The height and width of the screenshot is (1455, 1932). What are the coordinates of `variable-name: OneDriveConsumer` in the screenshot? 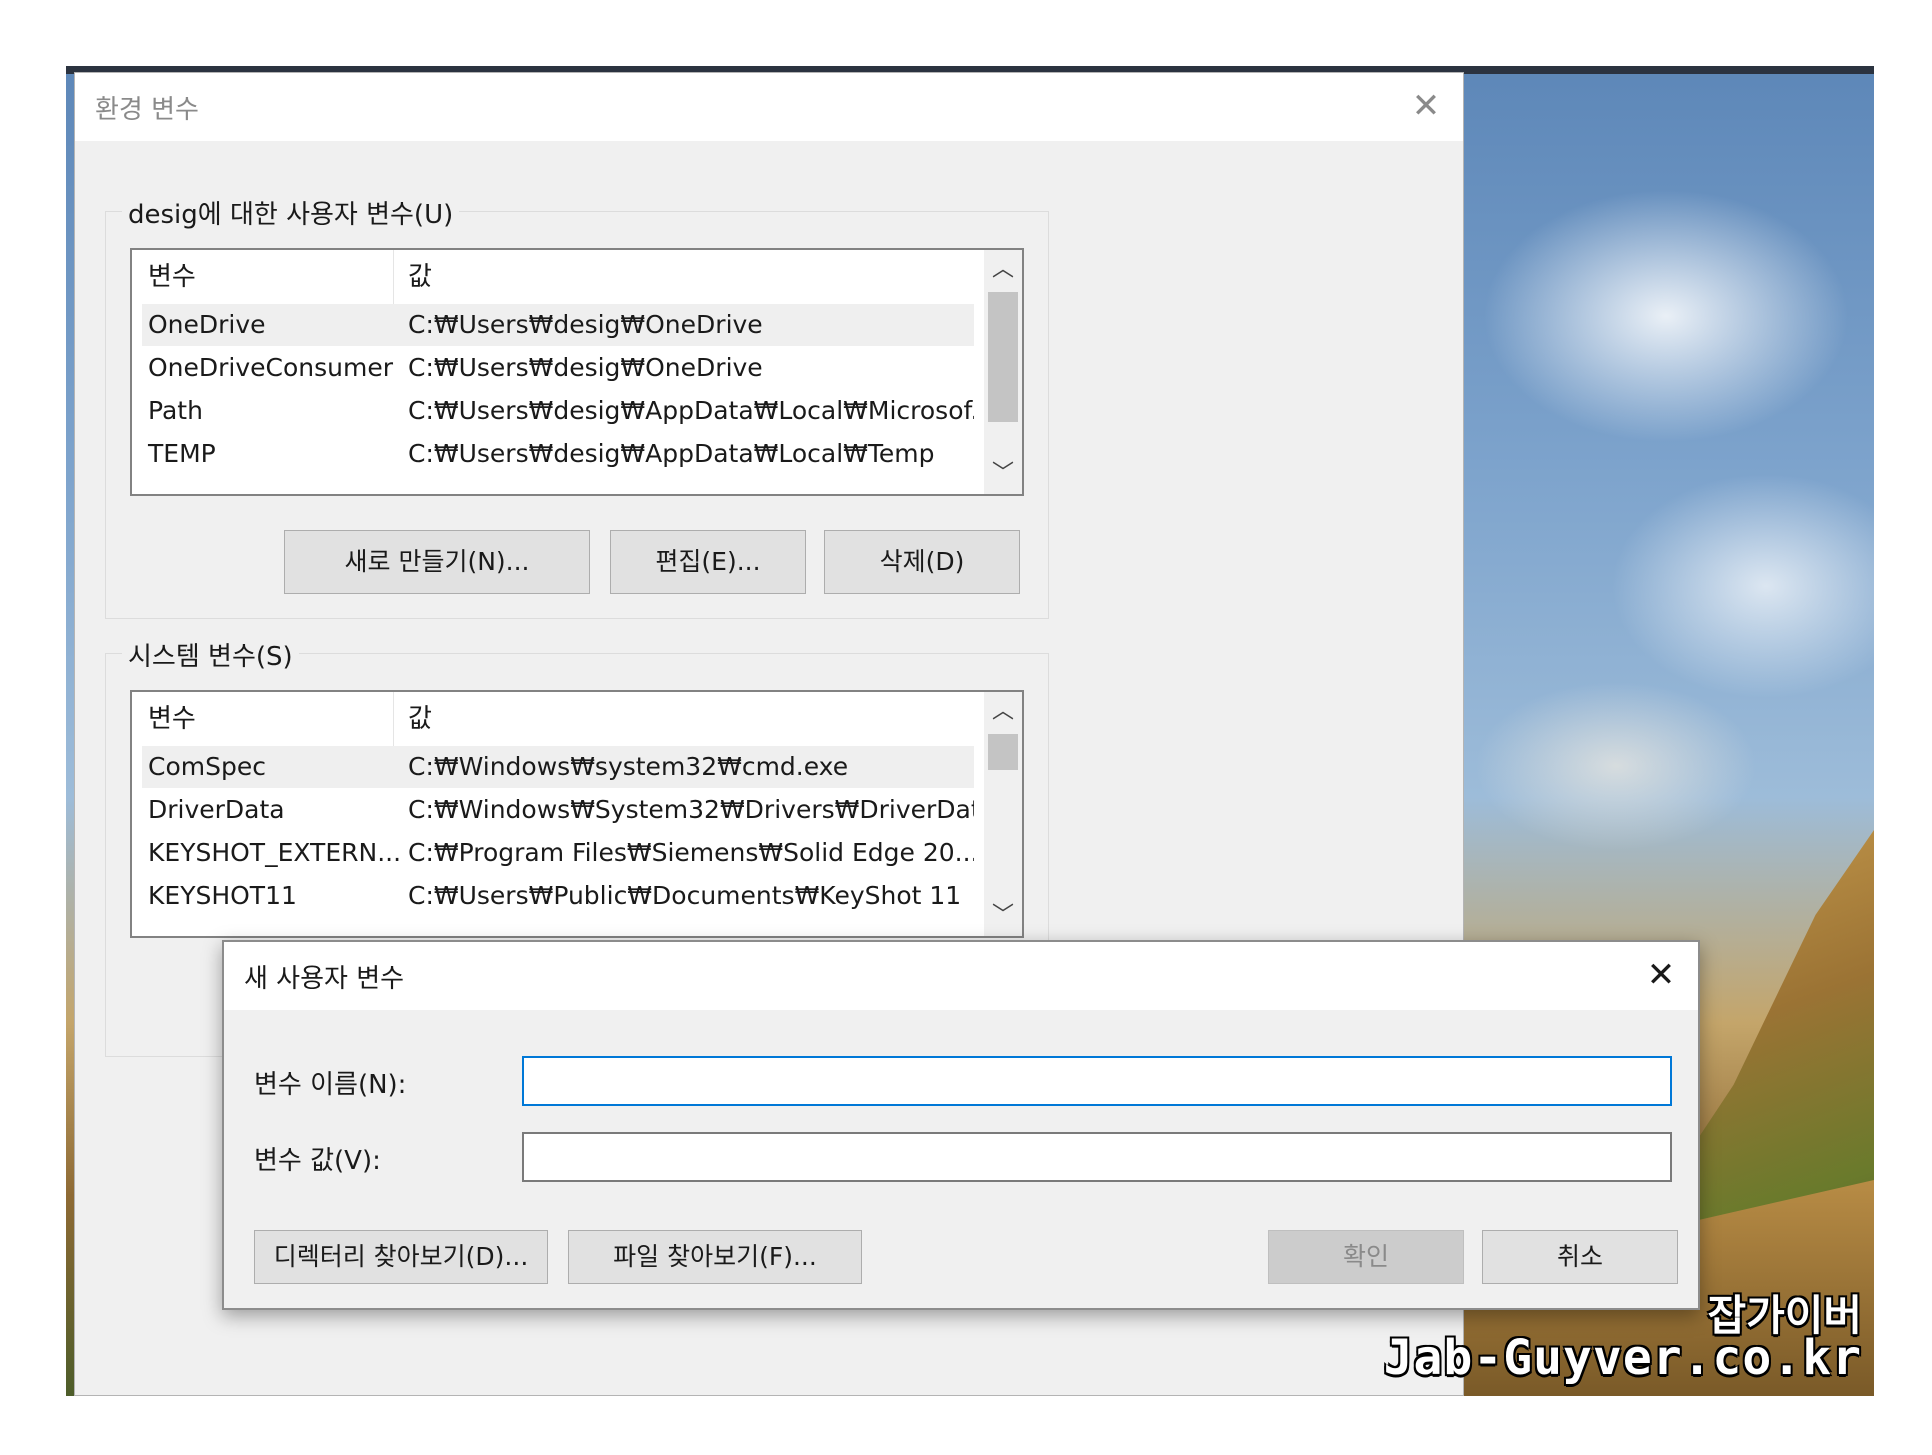 It's located at (271, 367).